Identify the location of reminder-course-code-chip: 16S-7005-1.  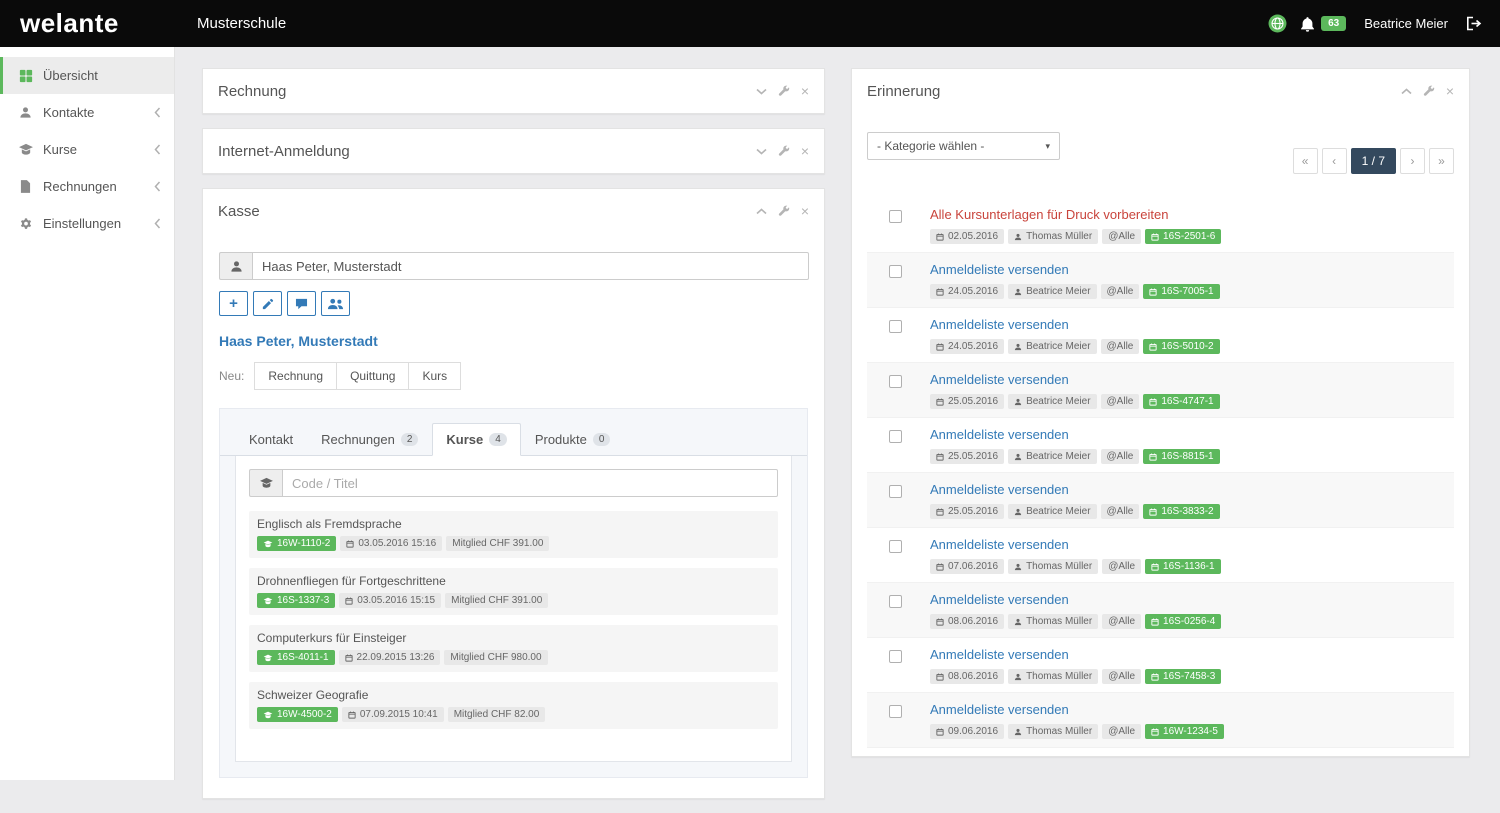
(1181, 291).